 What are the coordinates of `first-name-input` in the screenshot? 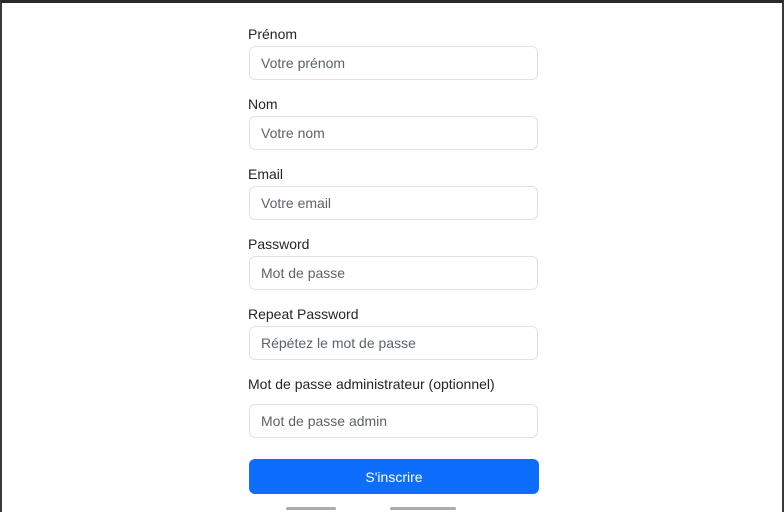 It's located at (393, 63).